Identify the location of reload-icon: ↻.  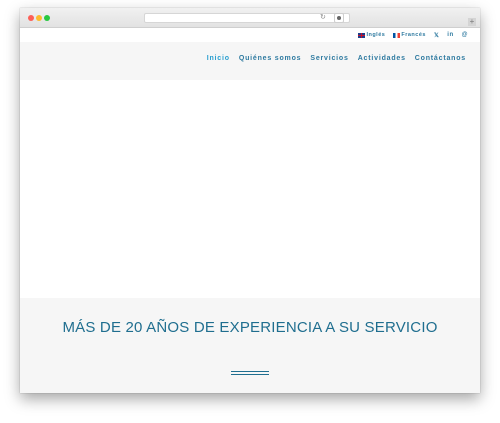
(323, 18).